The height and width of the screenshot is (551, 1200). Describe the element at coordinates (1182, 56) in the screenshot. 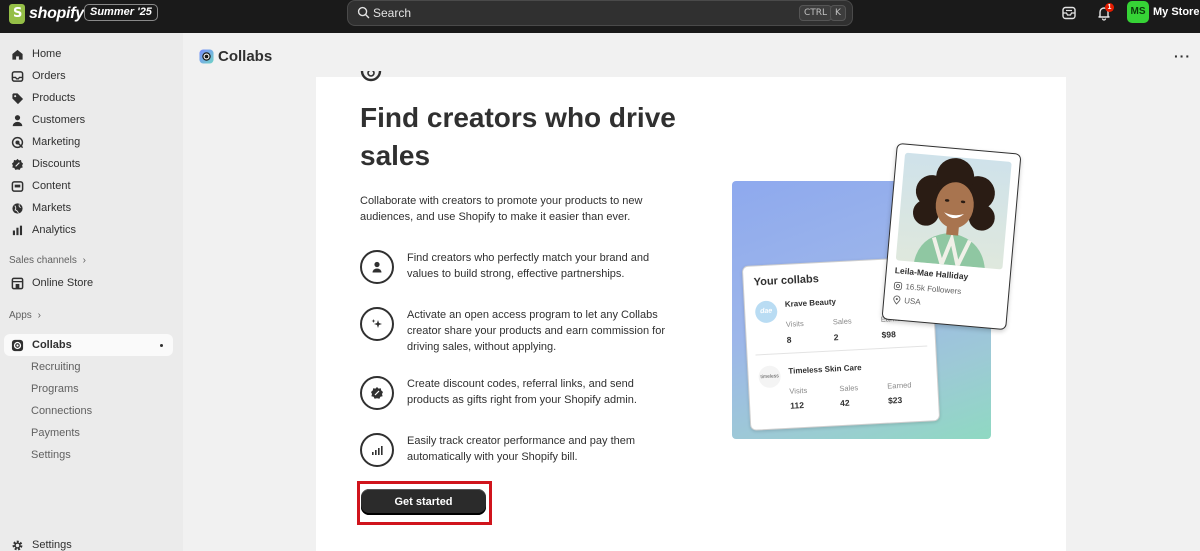

I see `more-actions-button: ···` at that location.